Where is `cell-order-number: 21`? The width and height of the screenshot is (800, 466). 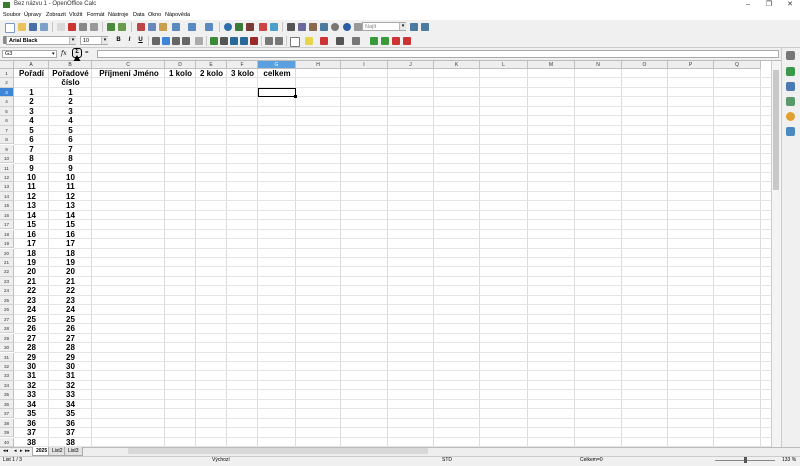 cell-order-number: 21 is located at coordinates (70, 281).